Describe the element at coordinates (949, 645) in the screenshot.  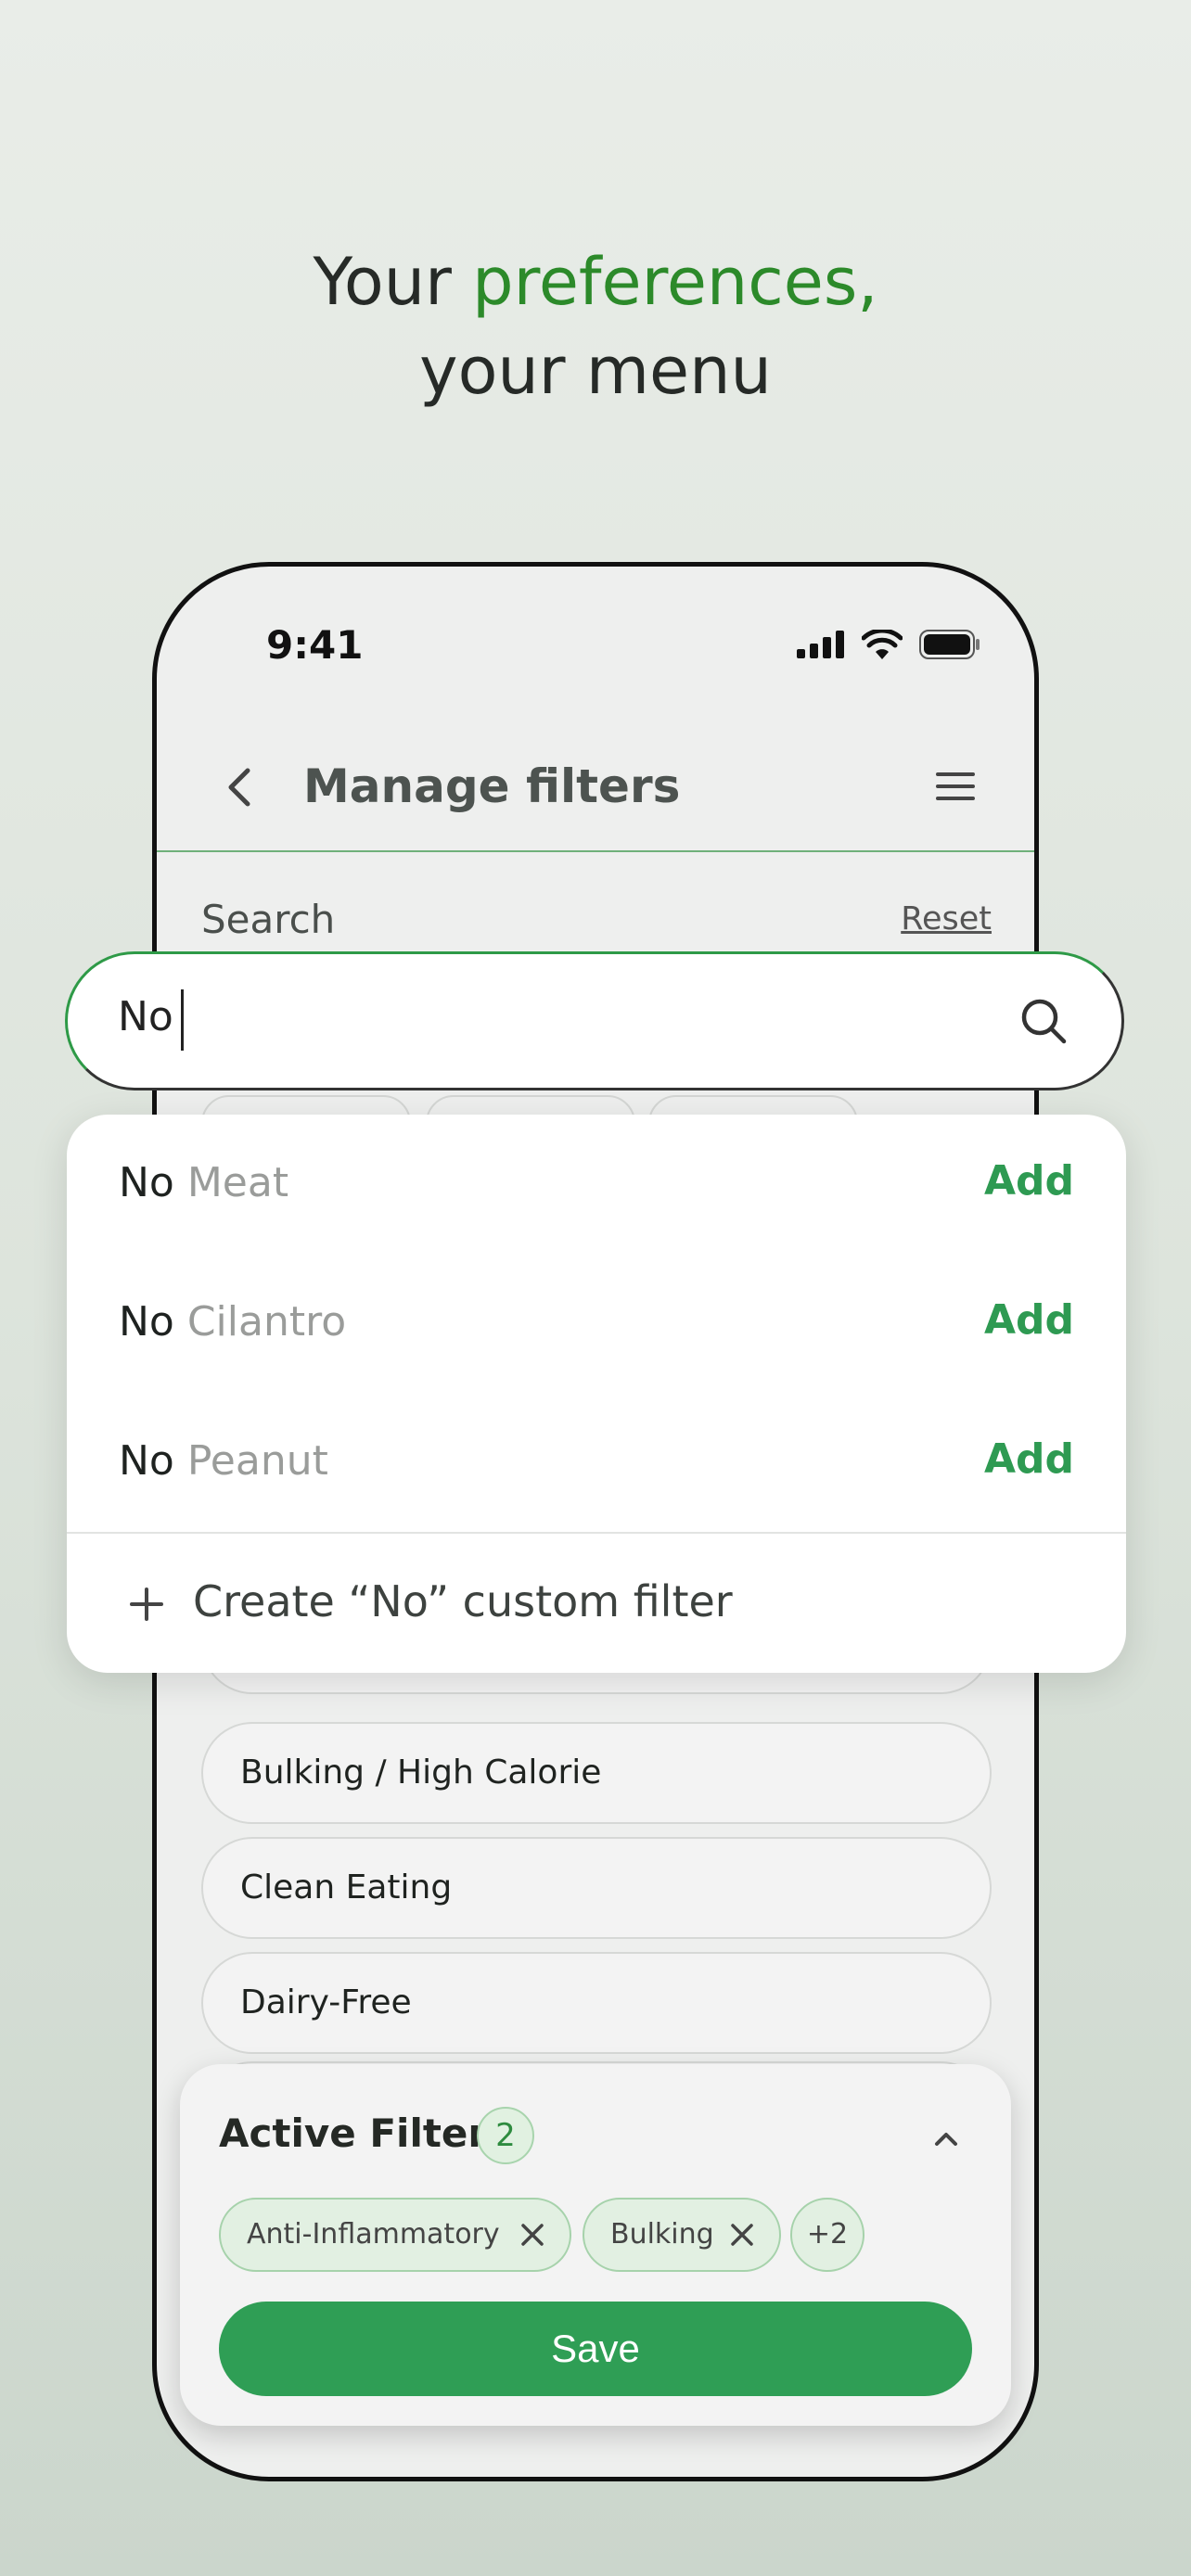
I see `battery-icon` at that location.